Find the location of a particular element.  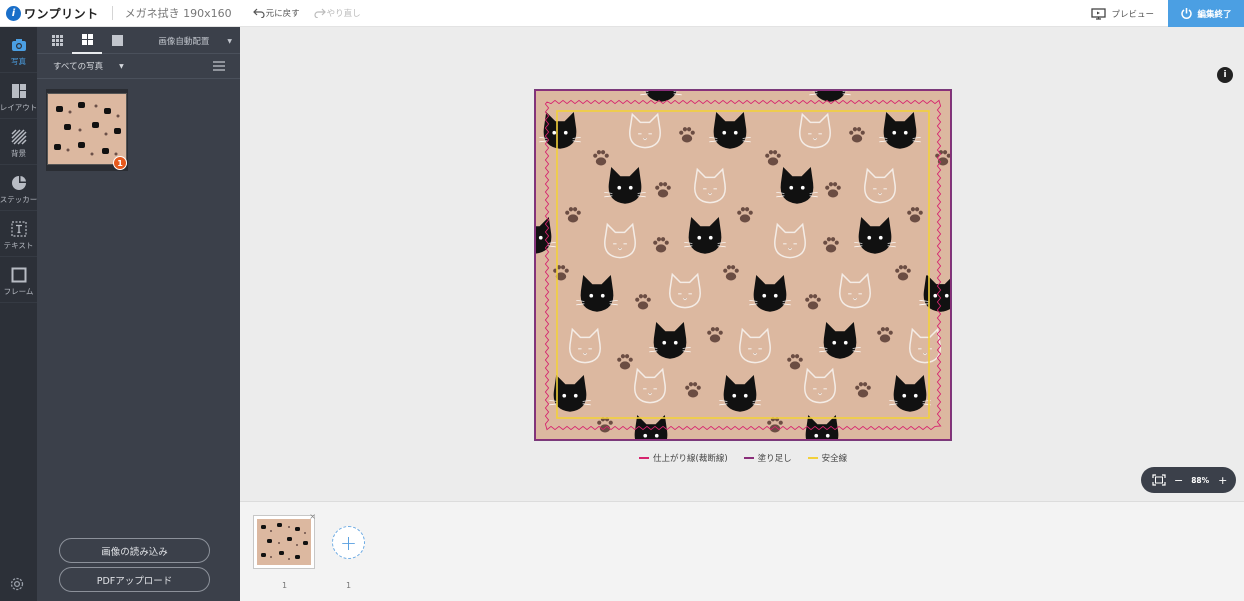

undo-label: 元に戻す is located at coordinates (282, 14).